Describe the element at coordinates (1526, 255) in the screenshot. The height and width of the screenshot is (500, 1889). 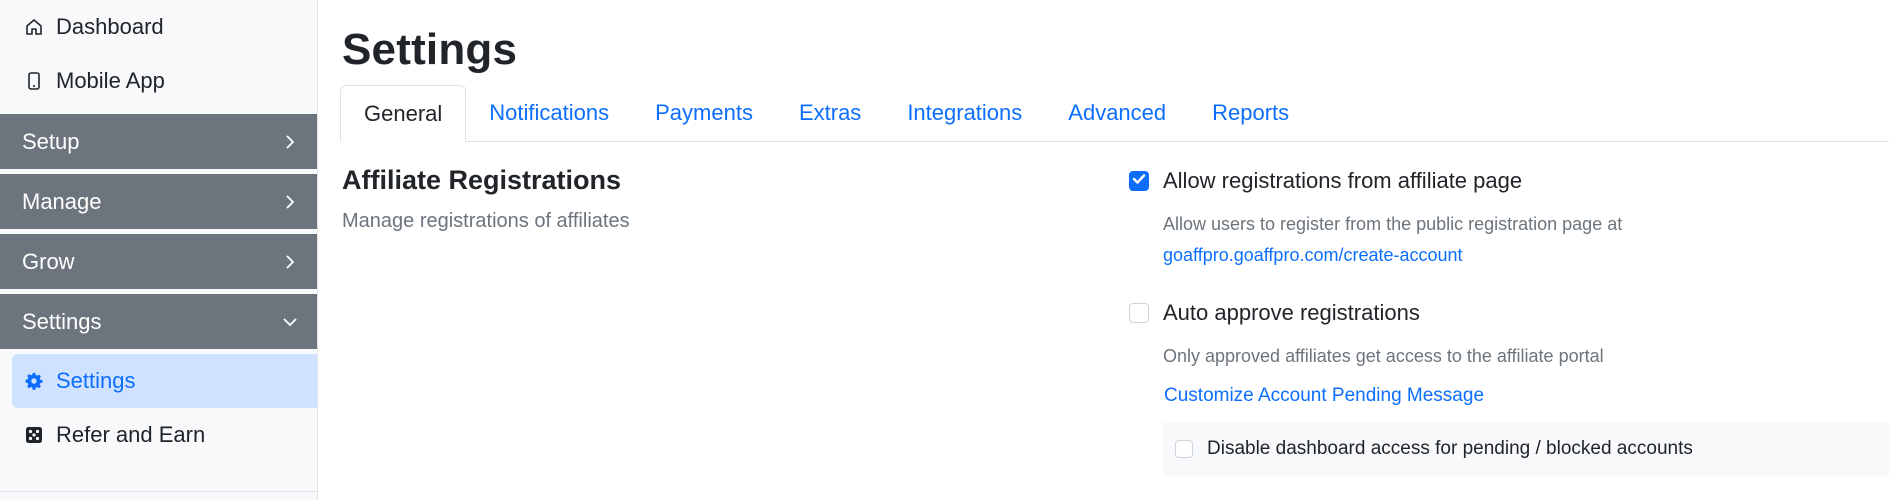
I see `registration-page-link: goaffpro.goaffpro.com/create-account` at that location.